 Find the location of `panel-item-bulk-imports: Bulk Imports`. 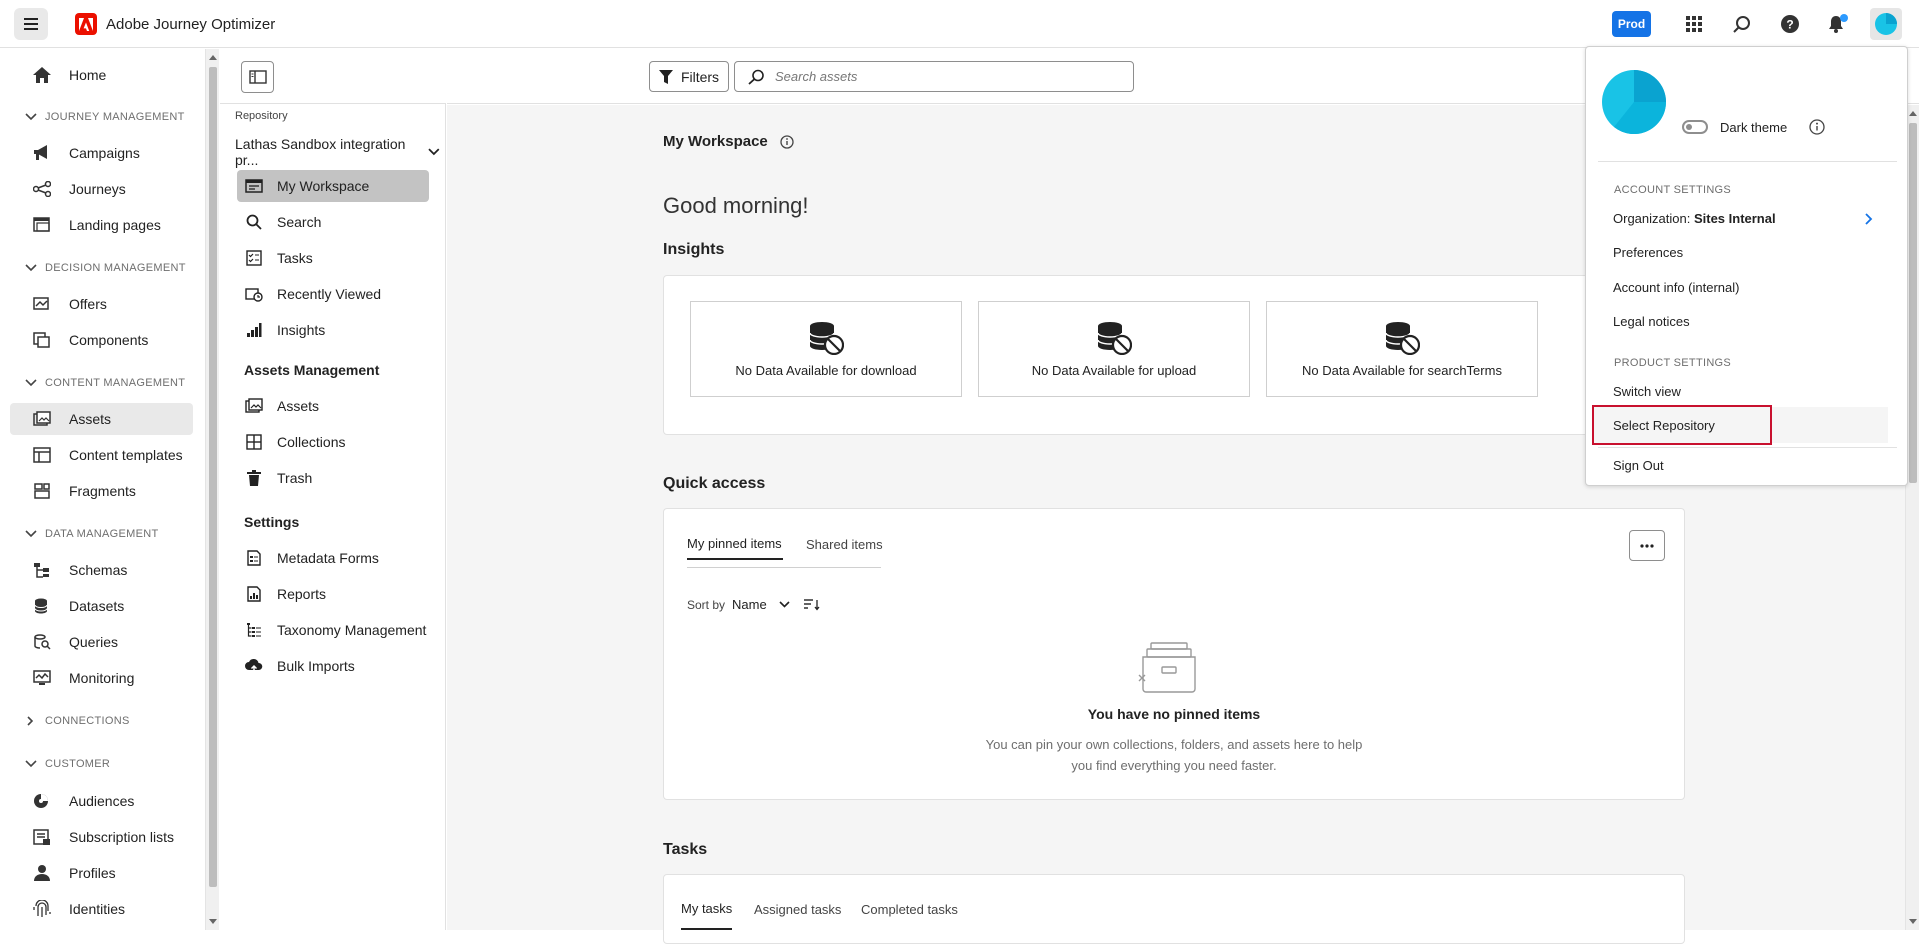

panel-item-bulk-imports: Bulk Imports is located at coordinates (333, 666).